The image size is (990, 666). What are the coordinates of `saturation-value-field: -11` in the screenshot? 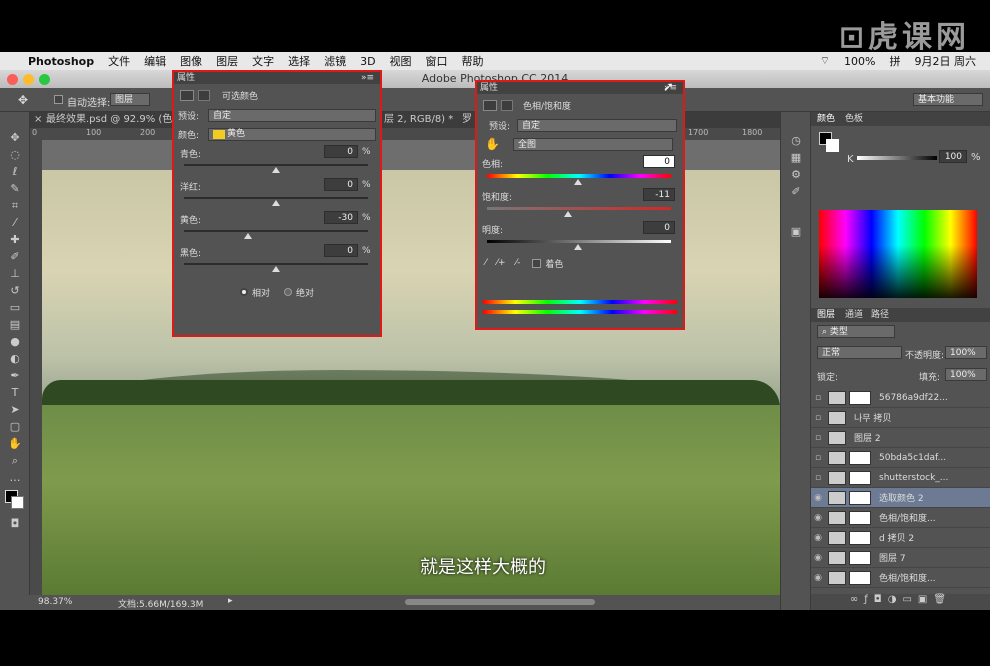 It's located at (659, 194).